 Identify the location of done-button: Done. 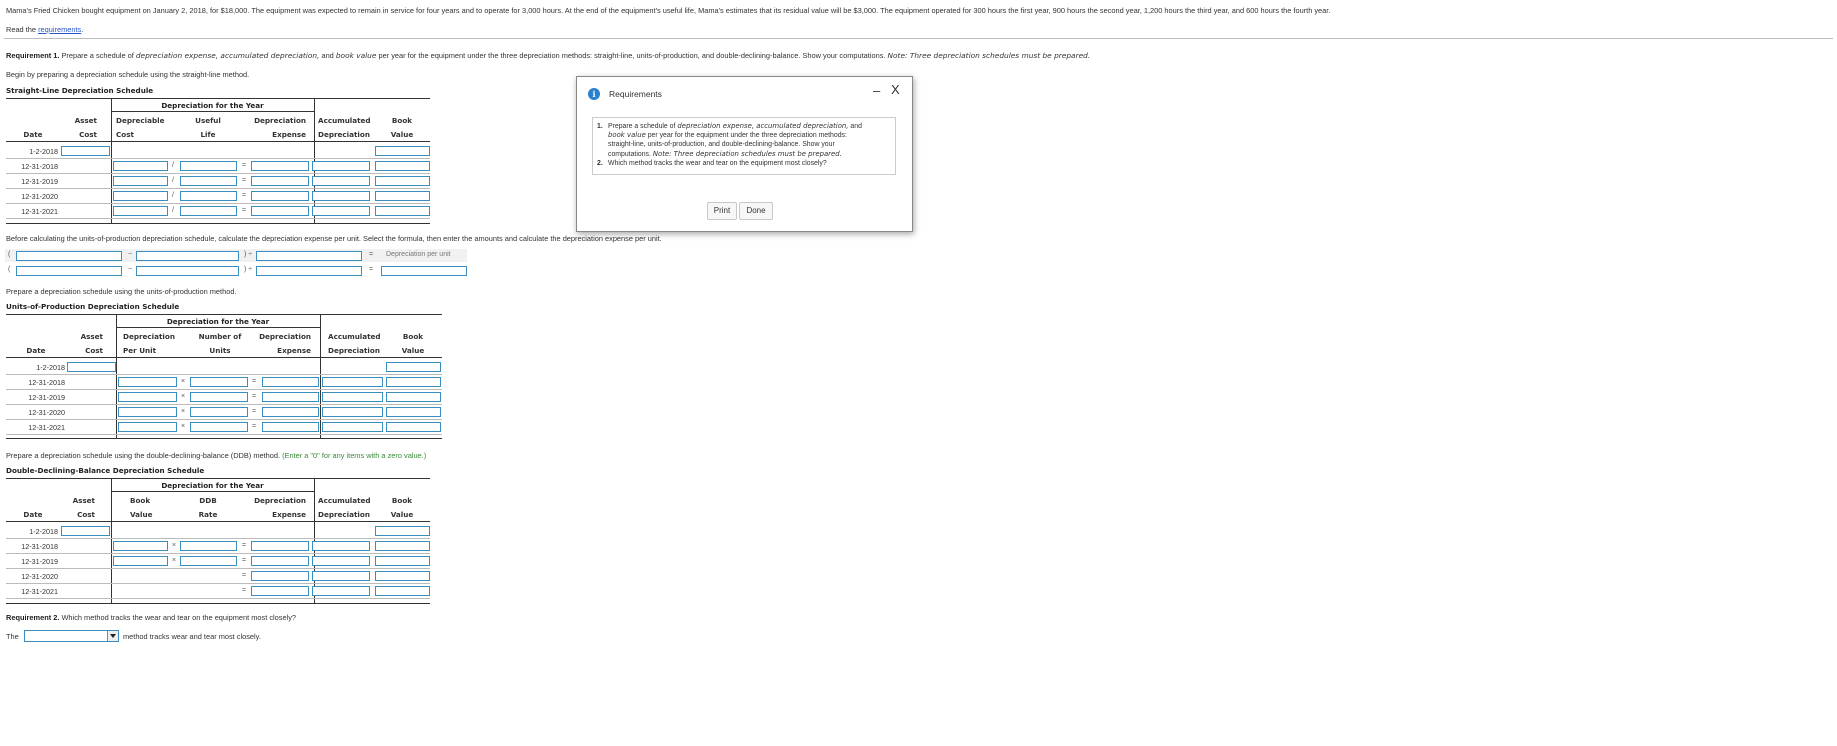
(756, 211).